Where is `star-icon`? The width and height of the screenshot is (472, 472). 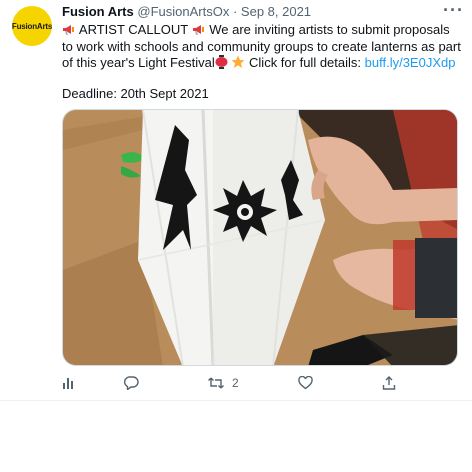 star-icon is located at coordinates (238, 61).